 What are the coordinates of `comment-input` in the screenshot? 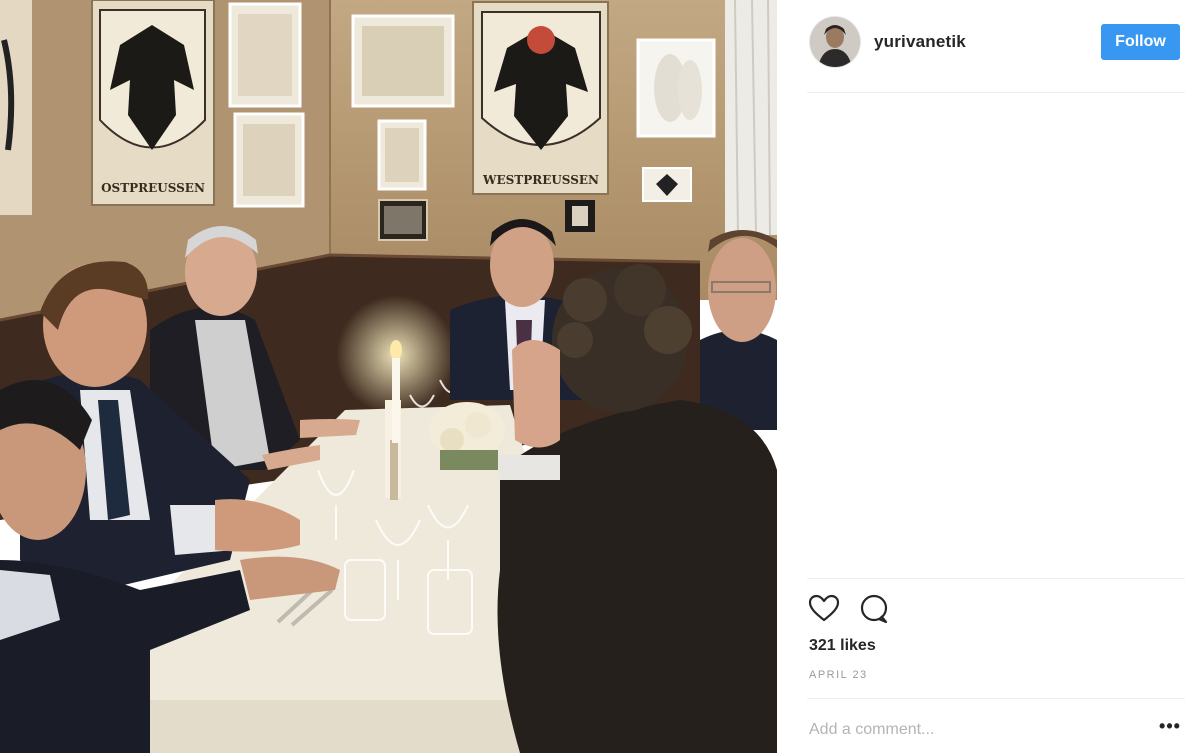 It's located at (969, 730).